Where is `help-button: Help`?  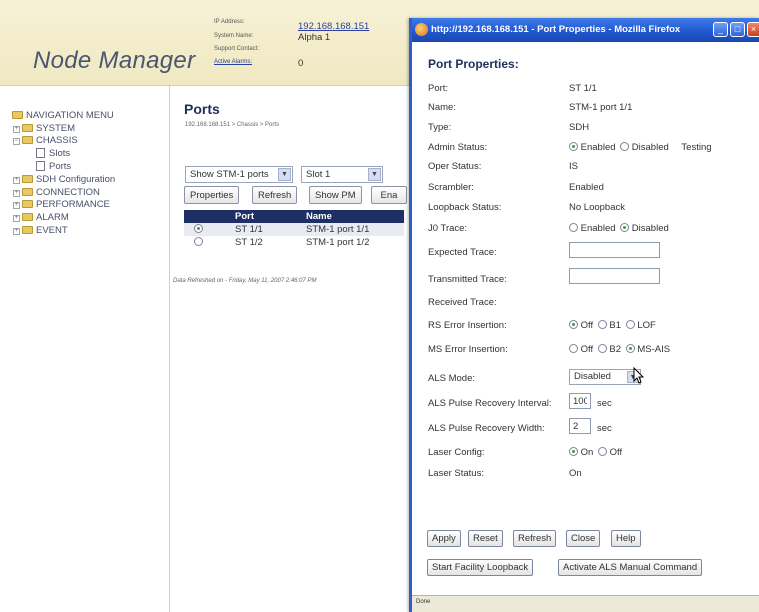
help-button: Help is located at coordinates (626, 538).